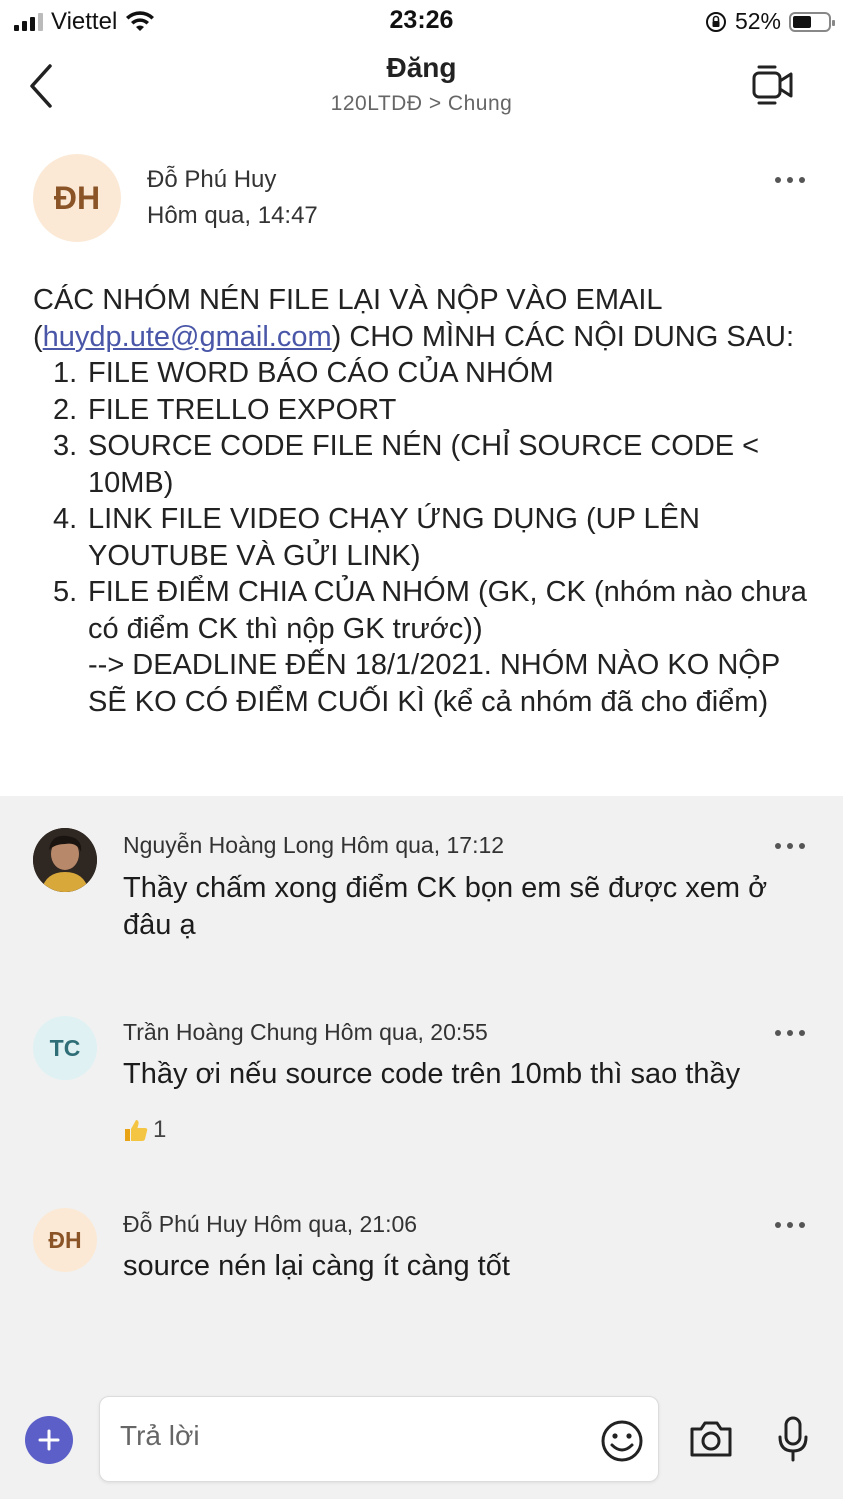 The height and width of the screenshot is (1499, 843). I want to click on reply-author: Nguyễn Hoàng Long, so click(228, 845).